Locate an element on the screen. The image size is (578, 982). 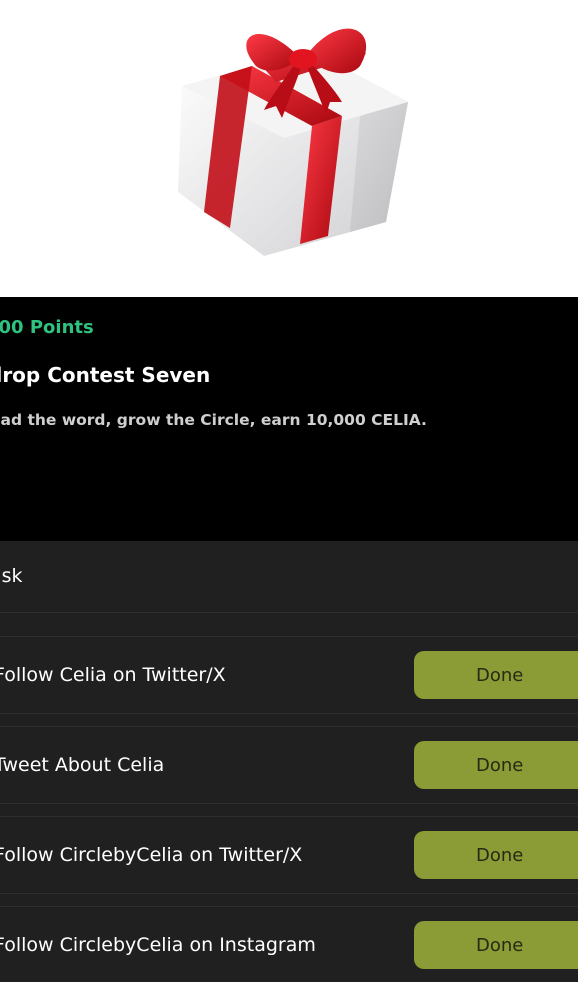
task-header: ask is located at coordinates (289, 577).